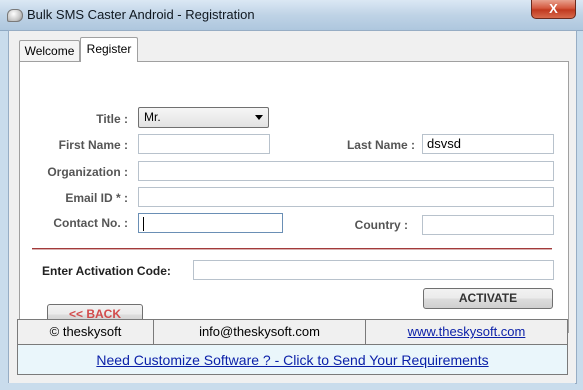 The image size is (583, 390). Describe the element at coordinates (204, 144) in the screenshot. I see `first-name-field` at that location.